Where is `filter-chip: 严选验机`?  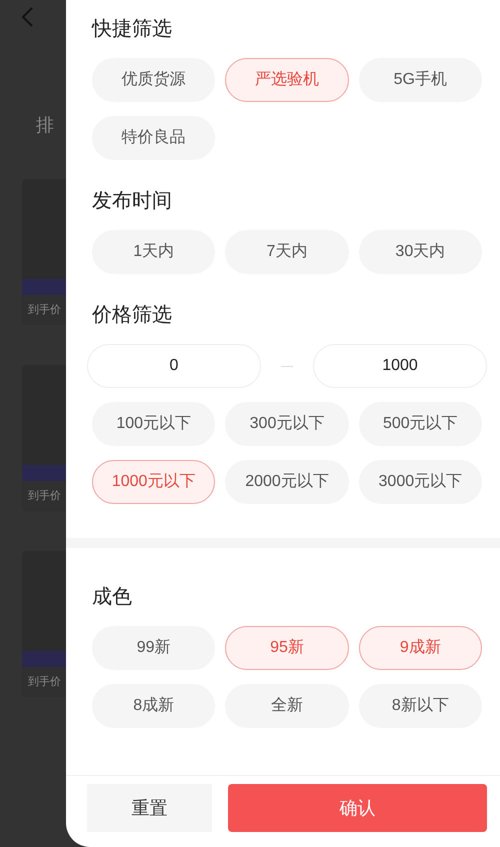
filter-chip: 严选验机 is located at coordinates (287, 80).